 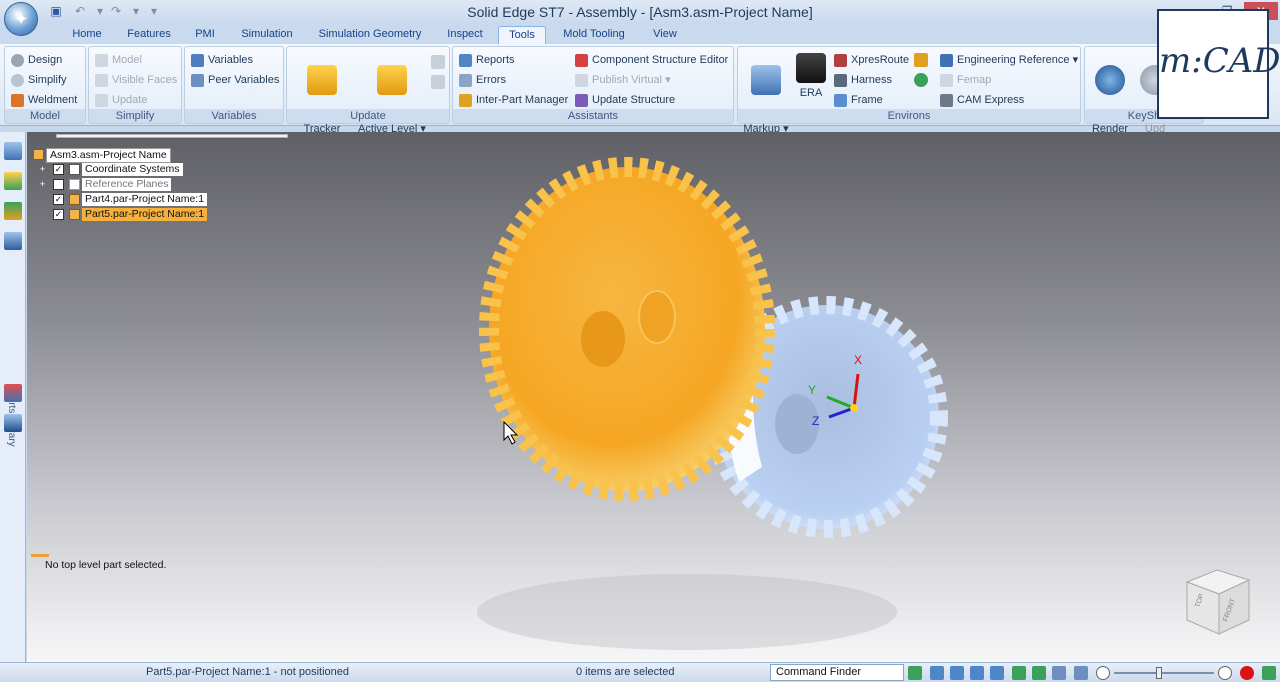 What do you see at coordinates (491, 80) in the screenshot?
I see `errors-label: Errors` at bounding box center [491, 80].